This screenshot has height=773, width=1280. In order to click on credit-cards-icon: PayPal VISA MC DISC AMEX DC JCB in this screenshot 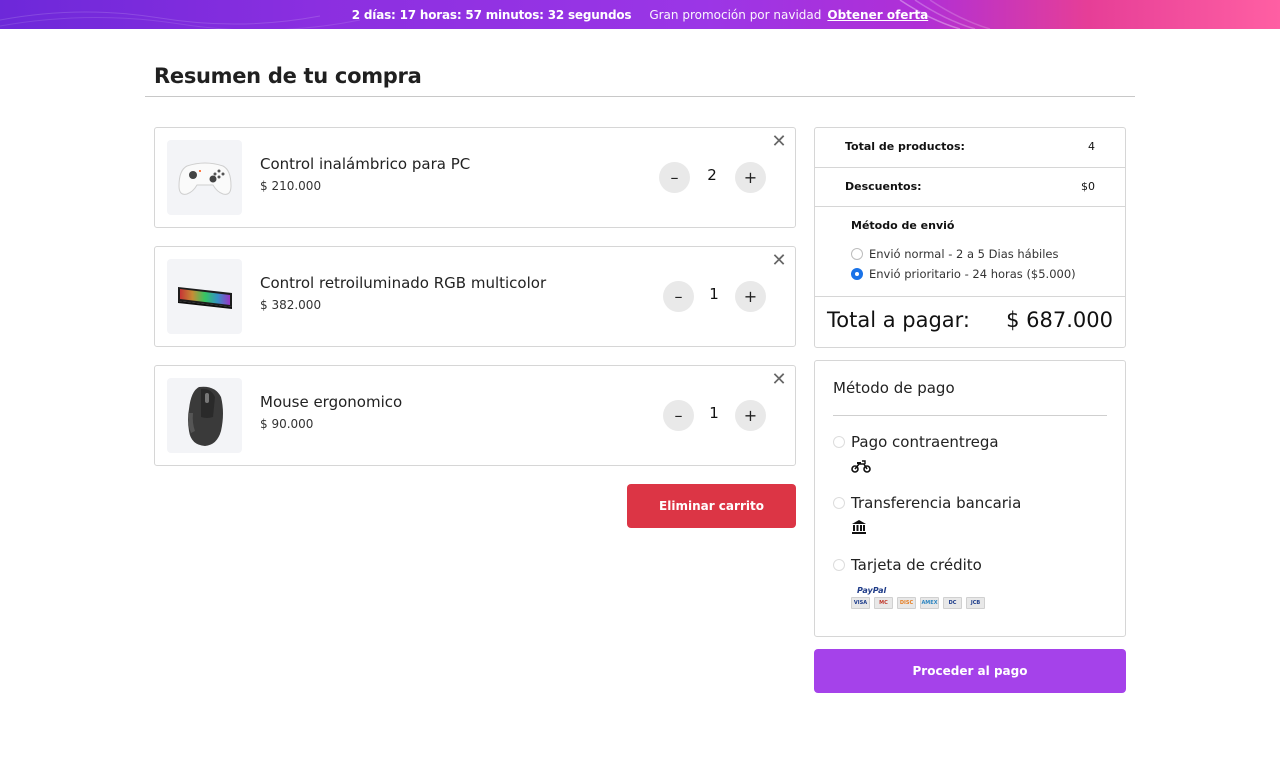, I will do `click(918, 597)`.